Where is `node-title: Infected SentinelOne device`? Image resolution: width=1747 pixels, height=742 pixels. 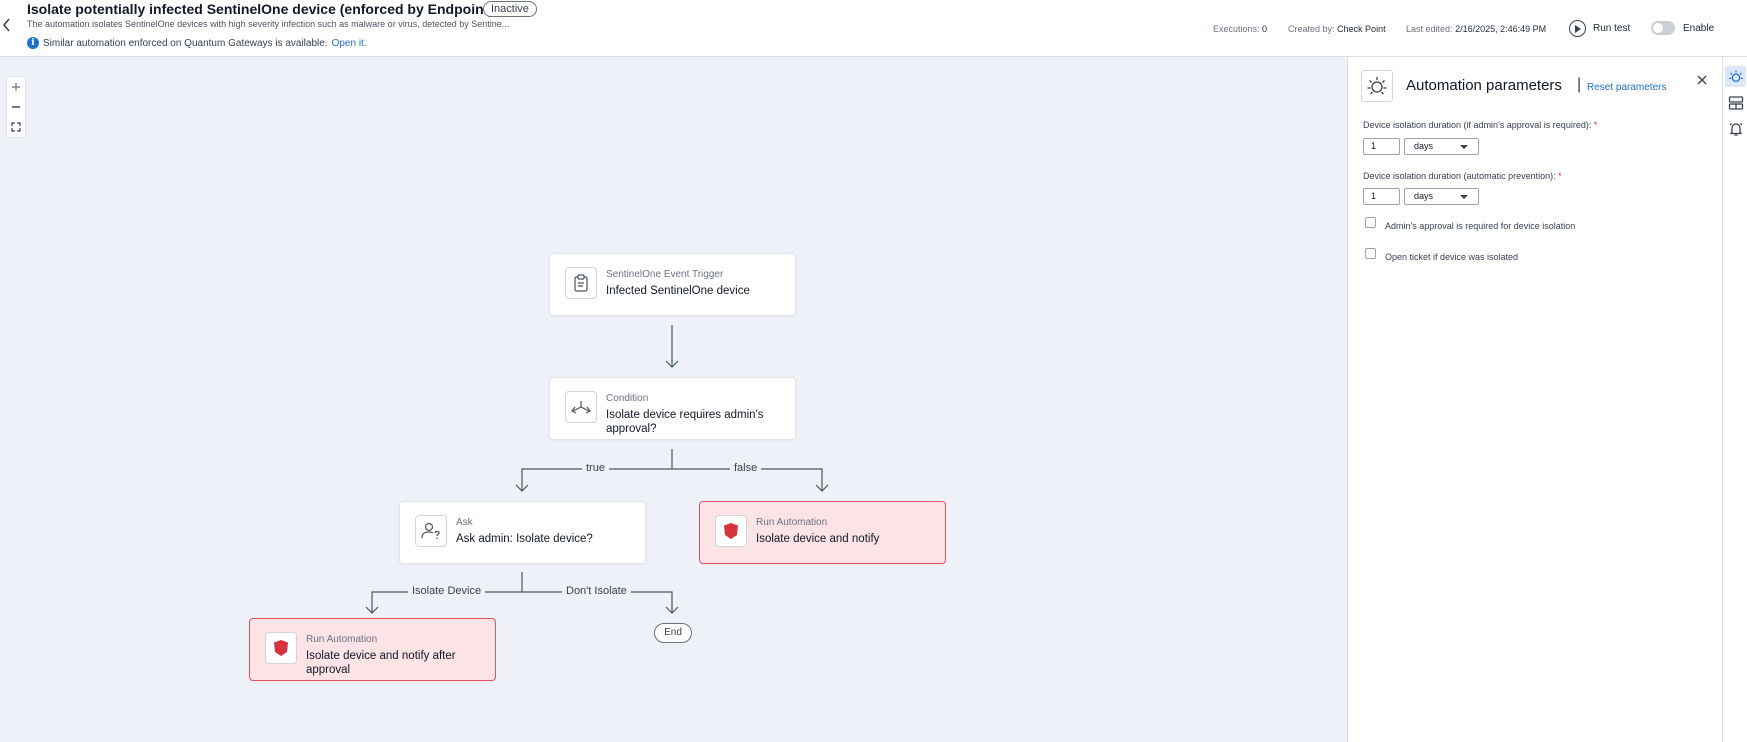
node-title: Infected SentinelOne device is located at coordinates (678, 291).